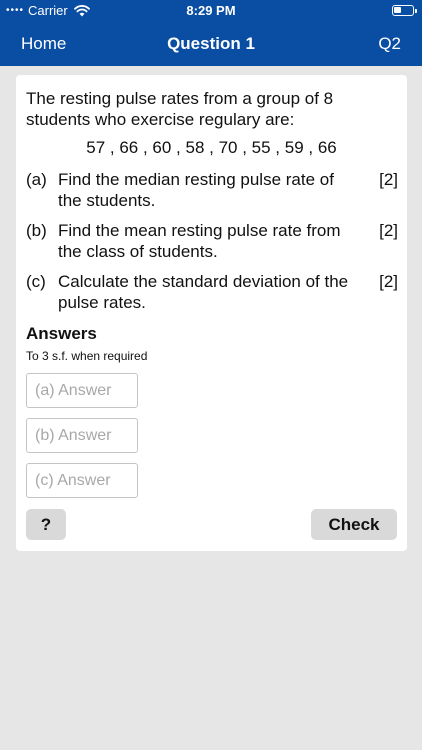  I want to click on nav-bar: Home Question 1 Q2, so click(211, 44).